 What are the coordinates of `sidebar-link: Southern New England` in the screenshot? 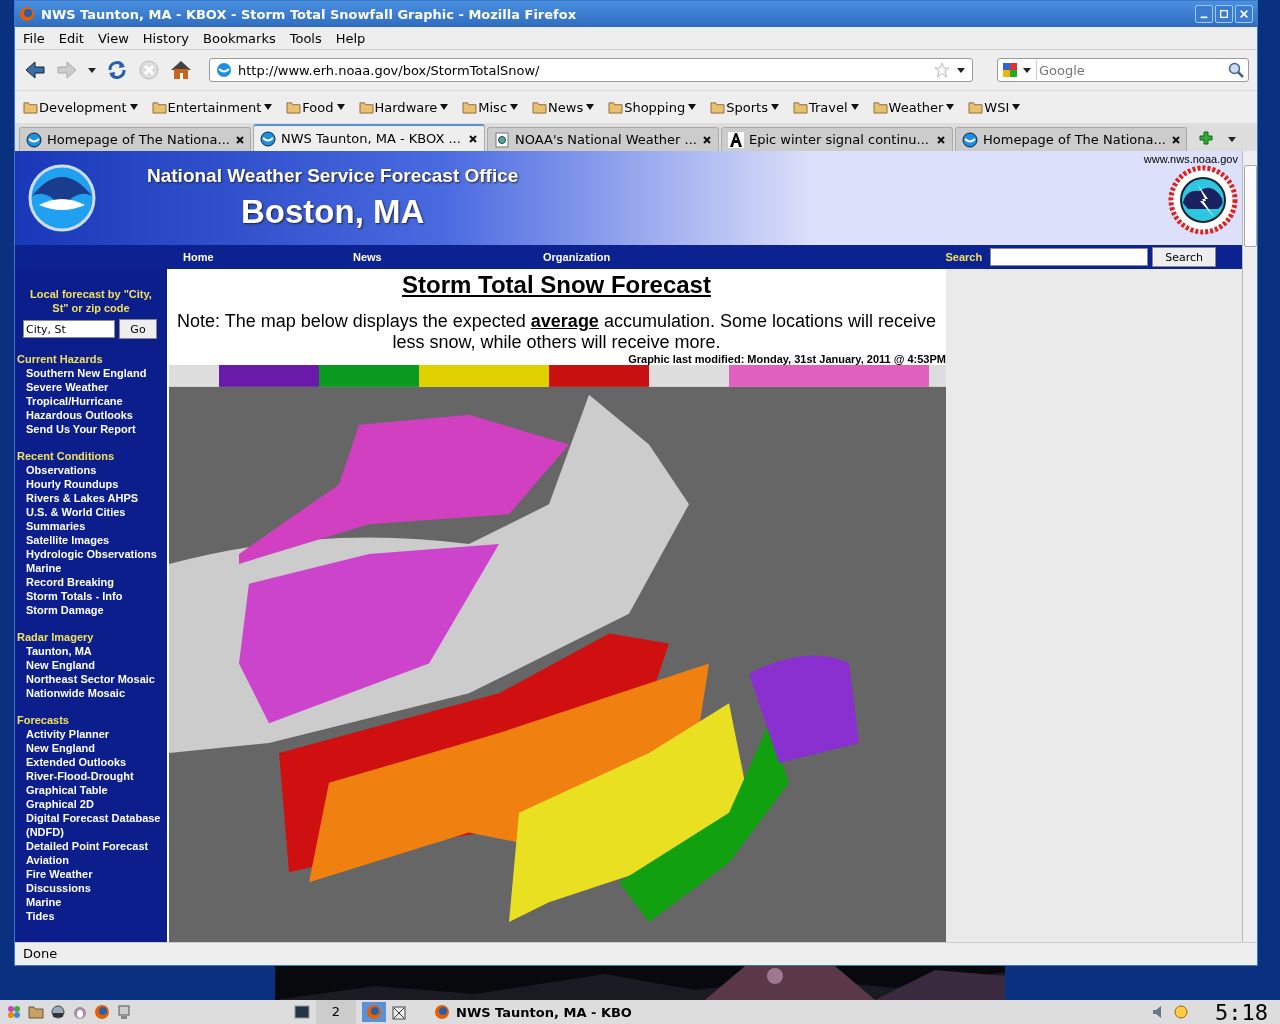 It's located at (91, 373).